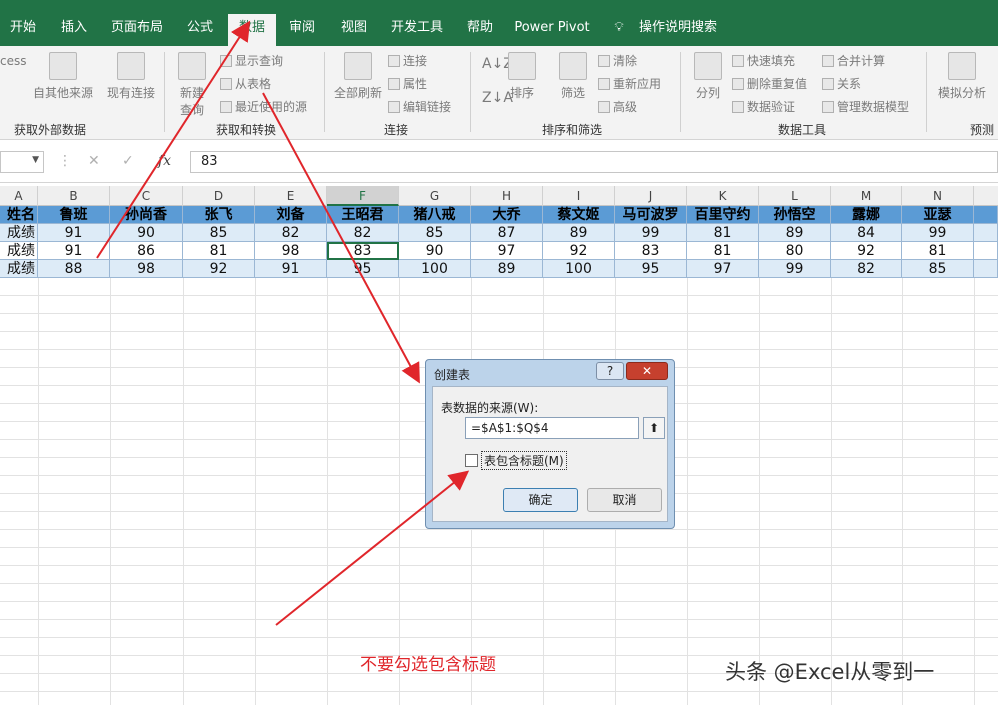  What do you see at coordinates (480, 30) in the screenshot?
I see `tab-help: 帮助` at bounding box center [480, 30].